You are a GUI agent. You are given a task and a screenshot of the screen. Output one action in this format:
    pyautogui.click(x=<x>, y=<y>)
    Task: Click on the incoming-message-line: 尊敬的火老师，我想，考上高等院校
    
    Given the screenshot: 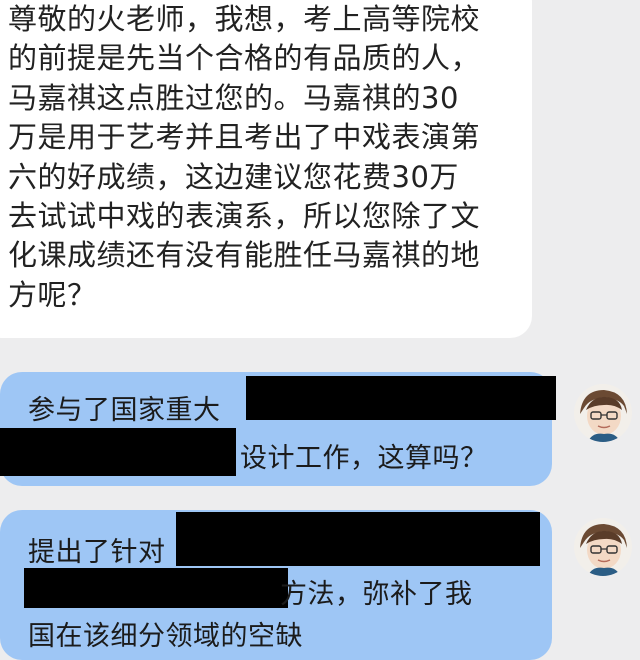 What is the action you would take?
    pyautogui.click(x=244, y=19)
    